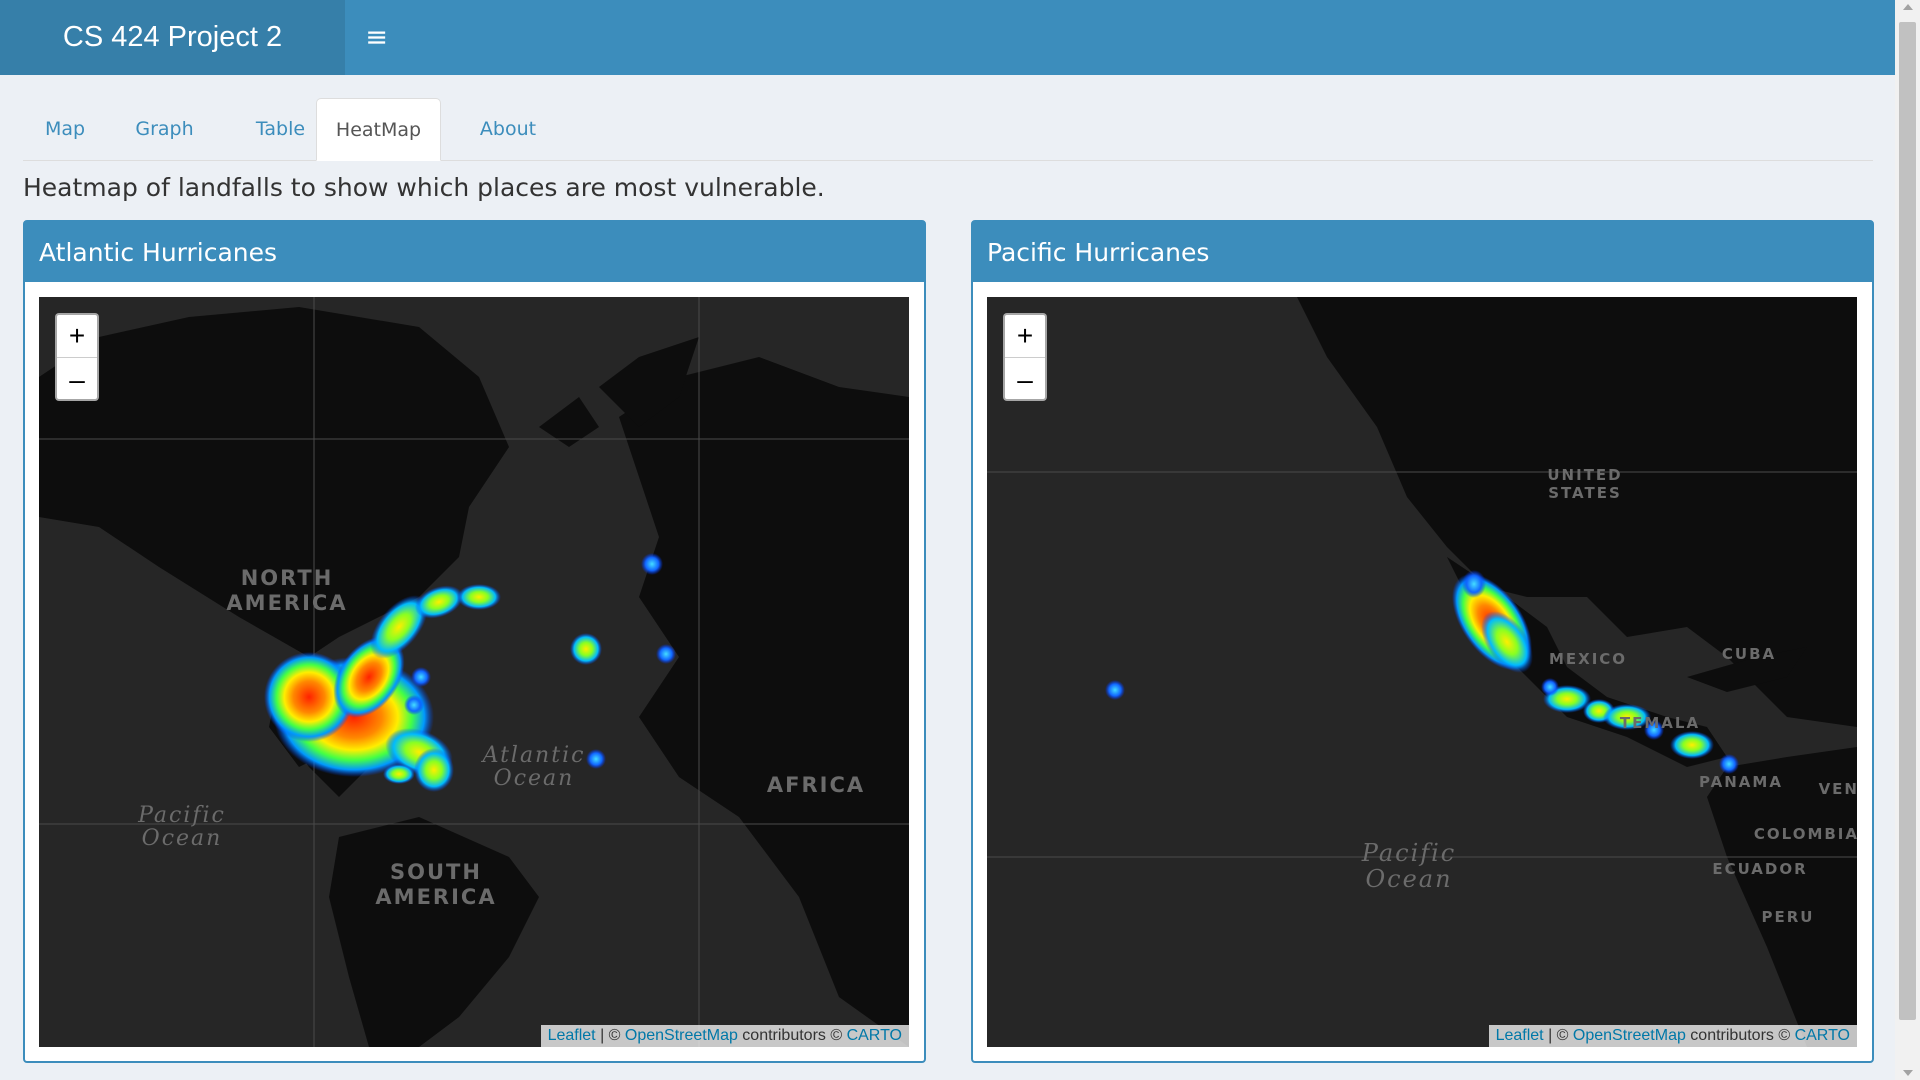  Describe the element at coordinates (1660, 723) in the screenshot. I see `label-guatemala: TEMALA` at that location.